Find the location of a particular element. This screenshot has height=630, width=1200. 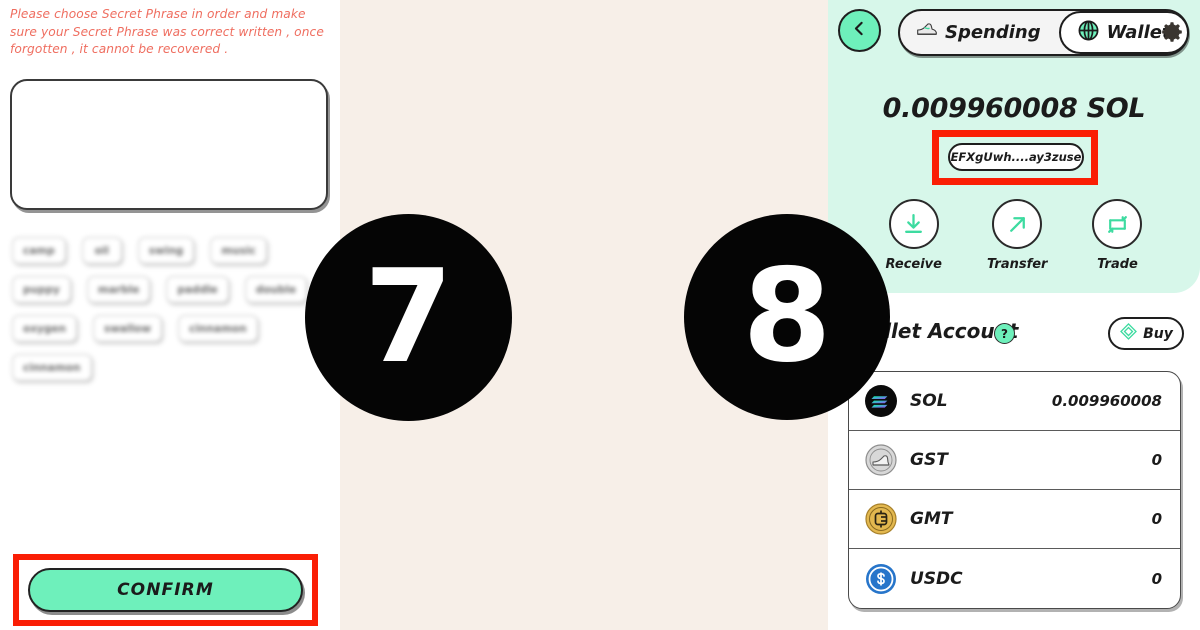

word-chip: swing is located at coordinates (166, 250).